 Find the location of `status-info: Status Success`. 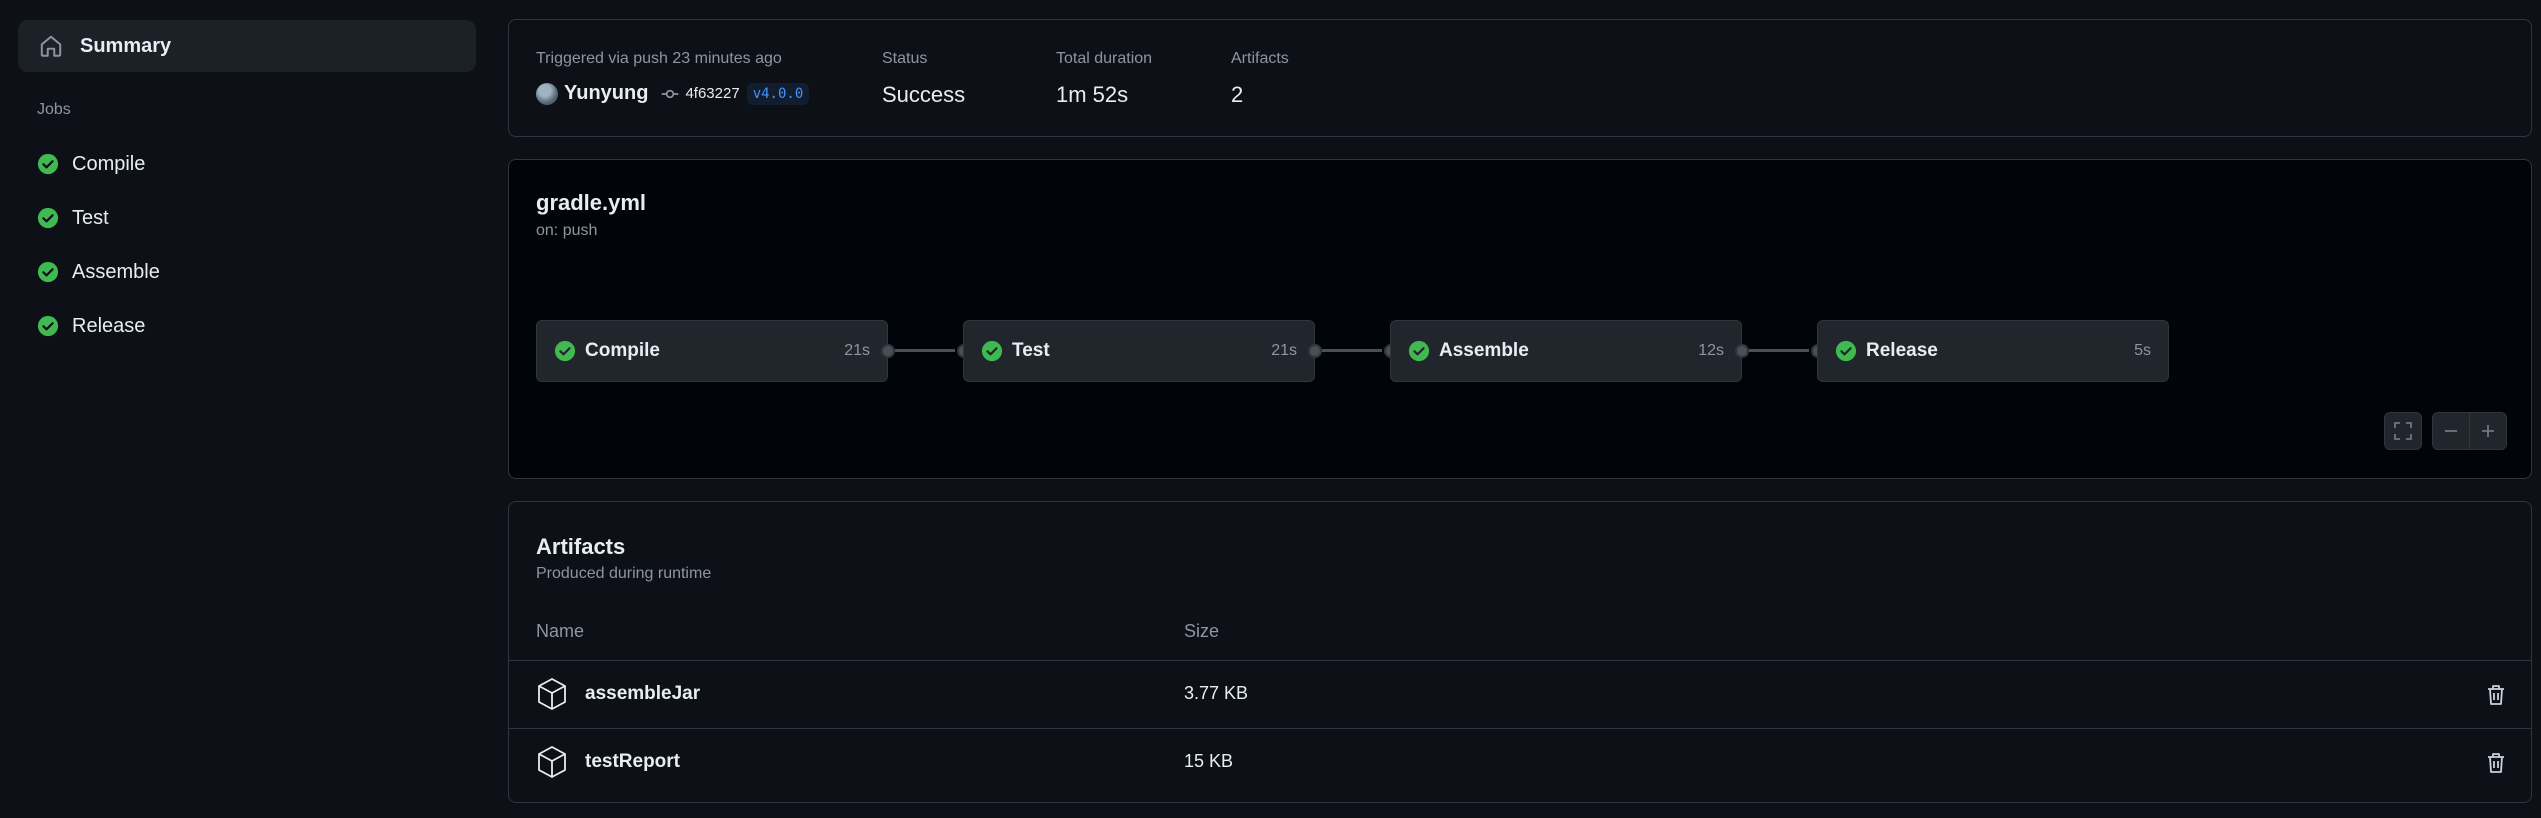

status-info: Status Success is located at coordinates (923, 78).